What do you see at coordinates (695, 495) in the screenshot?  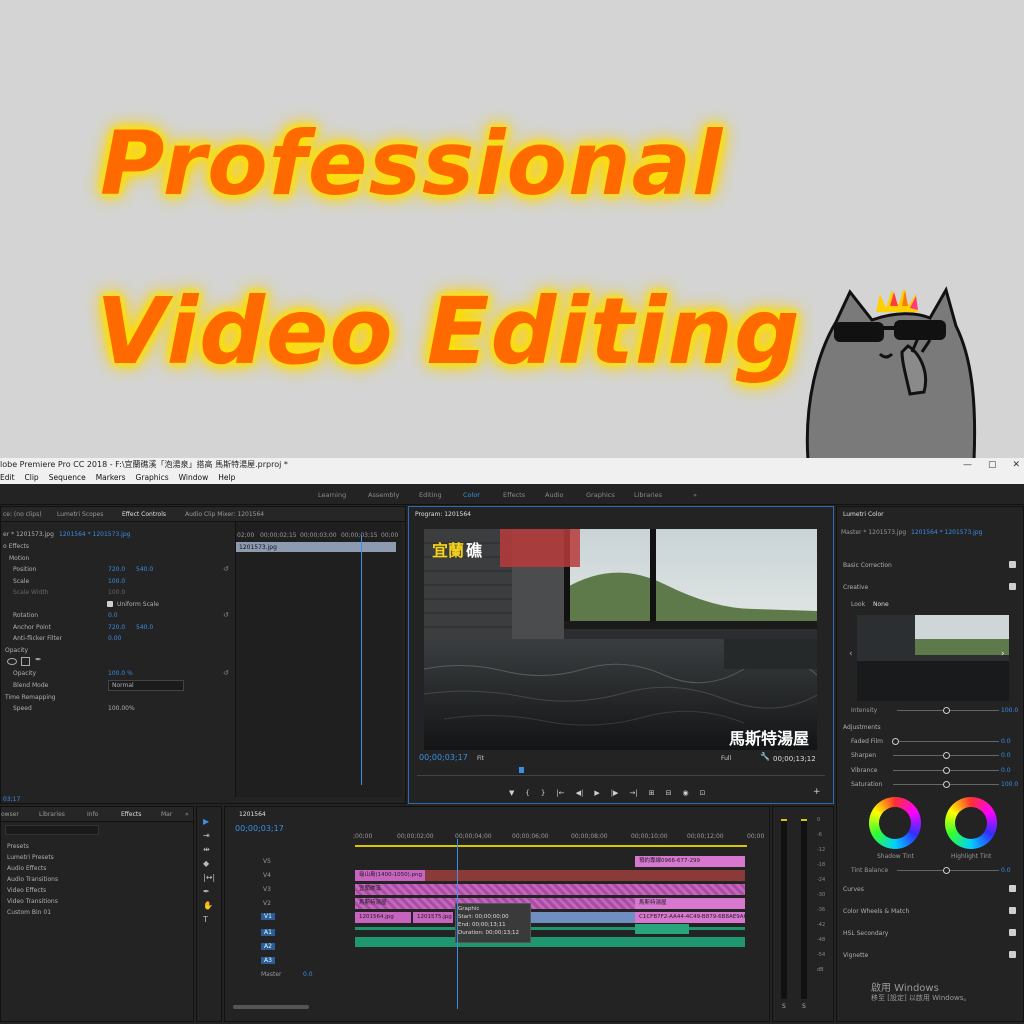 I see `workspace-more-button: »` at bounding box center [695, 495].